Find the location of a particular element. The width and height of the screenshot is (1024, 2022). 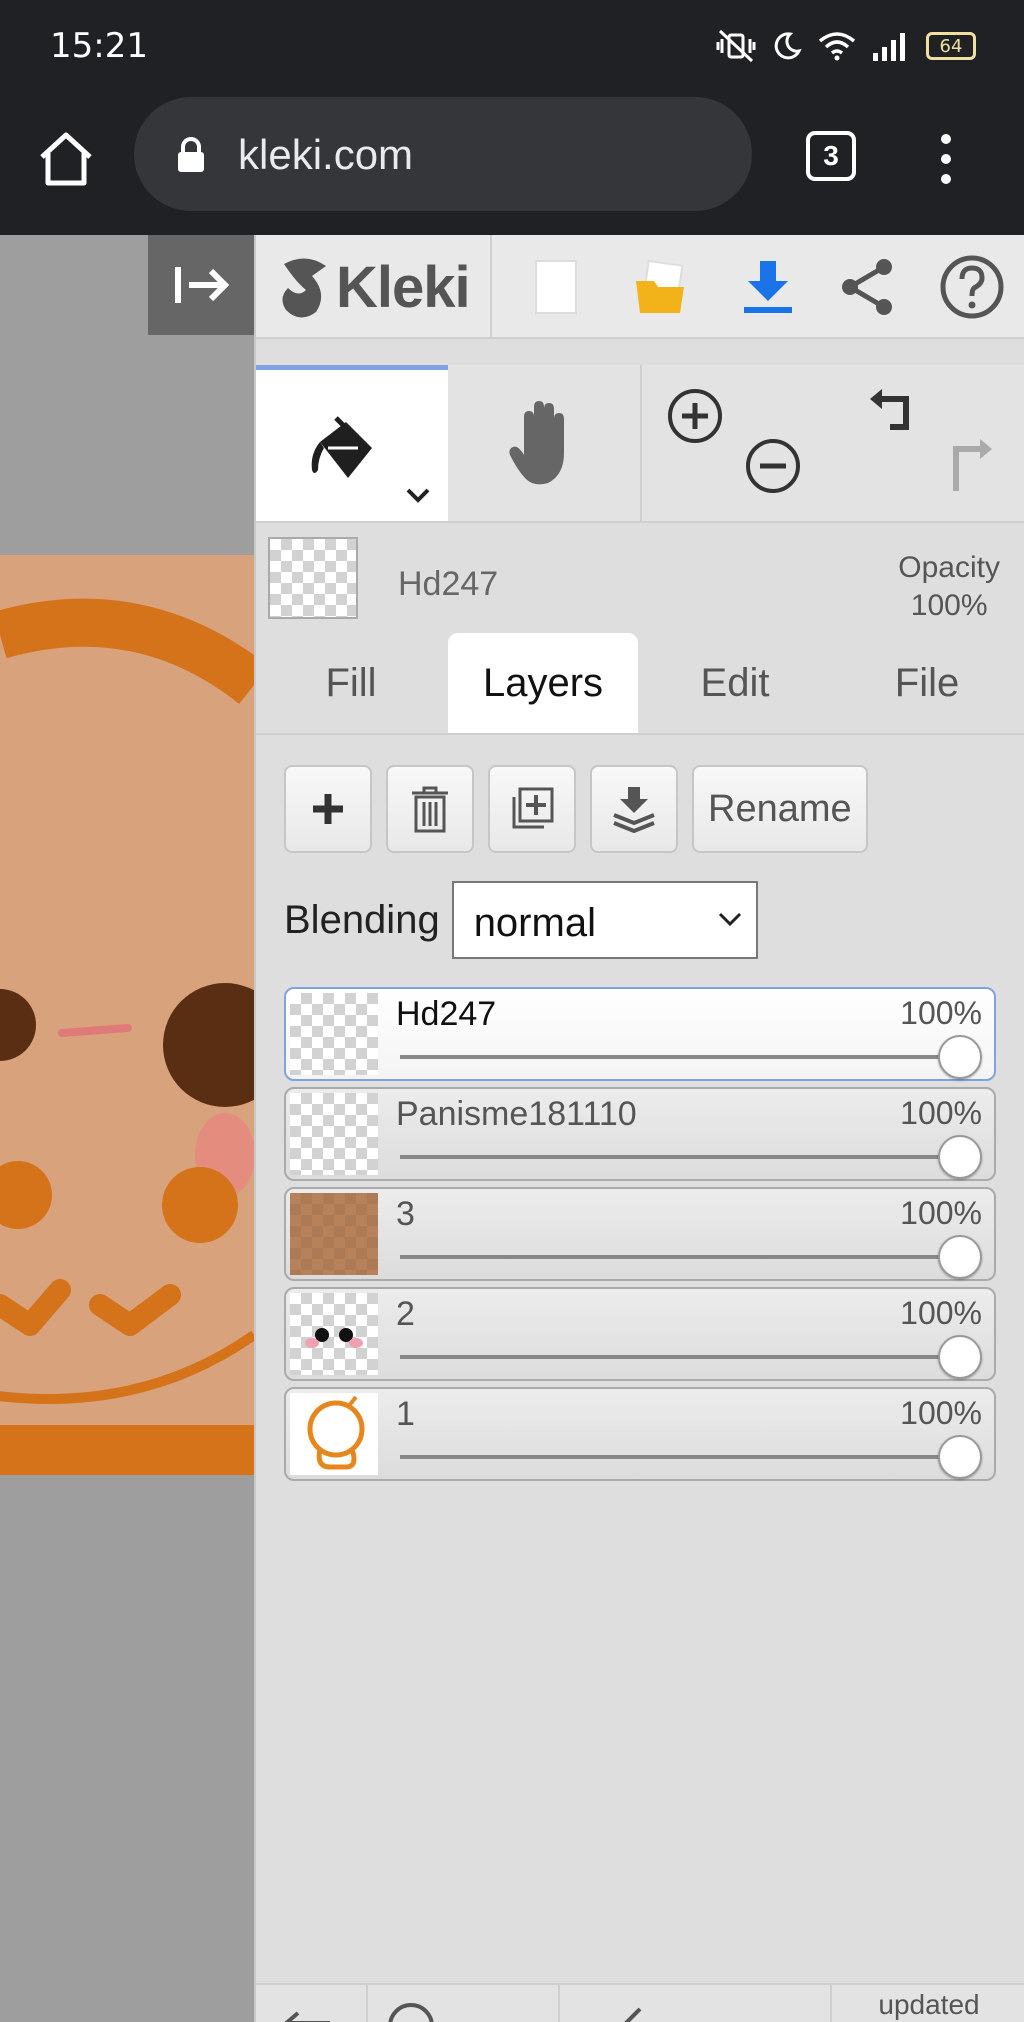

hand-tool is located at coordinates (544, 443).